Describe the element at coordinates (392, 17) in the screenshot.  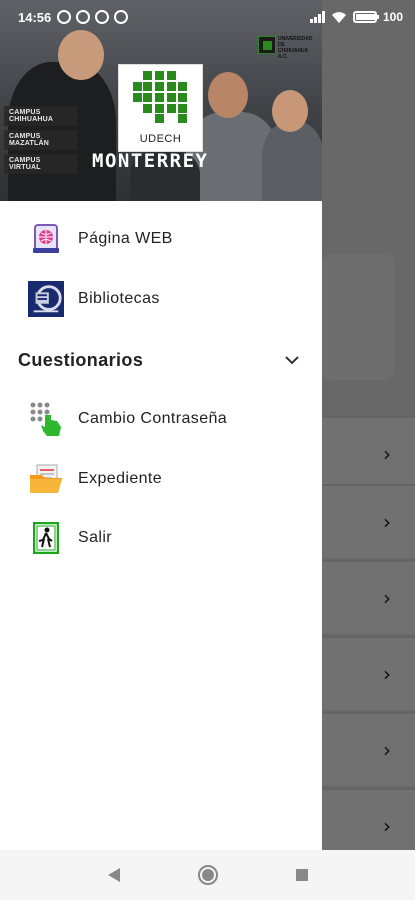
I see `battery-percent: 100` at that location.